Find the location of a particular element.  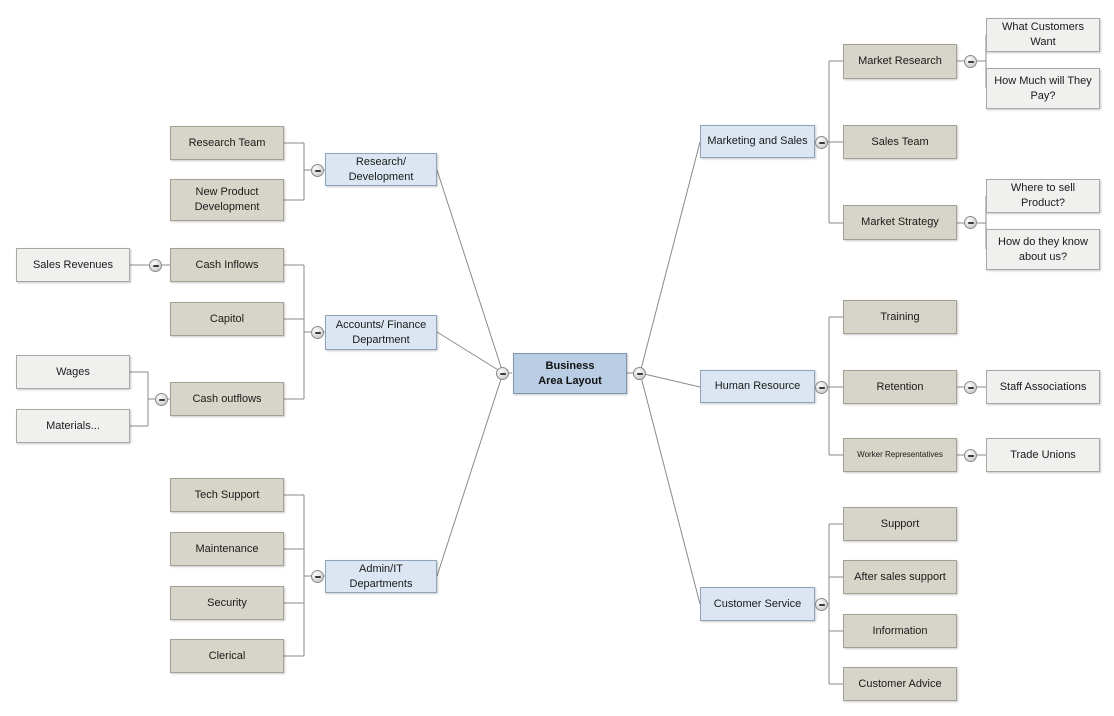

collapse-toggle-accounts-finance is located at coordinates (317, 332).